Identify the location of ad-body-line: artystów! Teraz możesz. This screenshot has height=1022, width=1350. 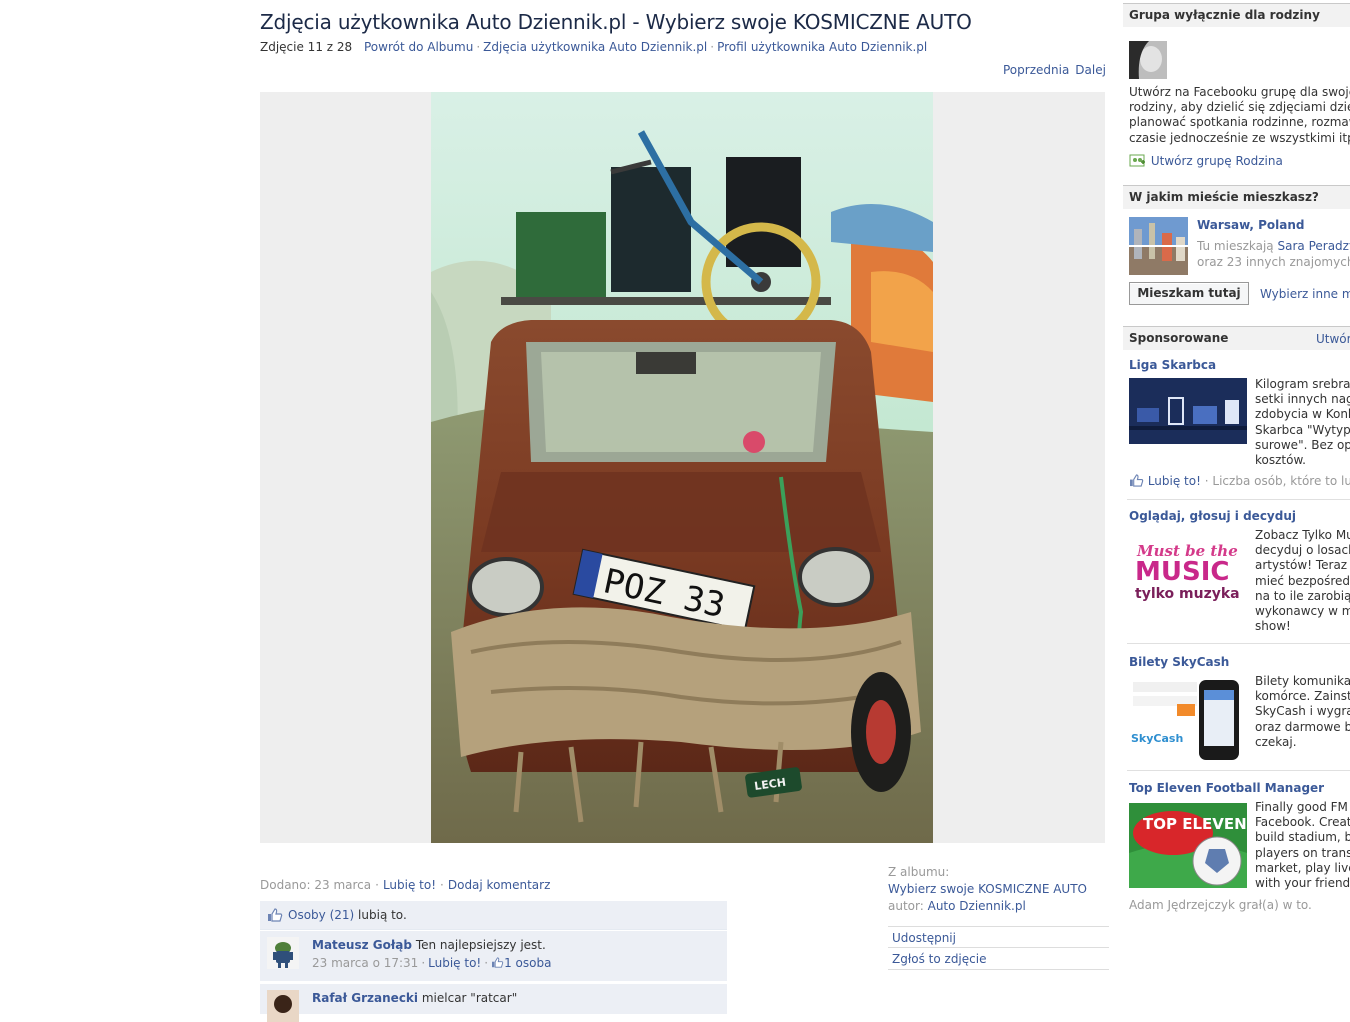
(1302, 565).